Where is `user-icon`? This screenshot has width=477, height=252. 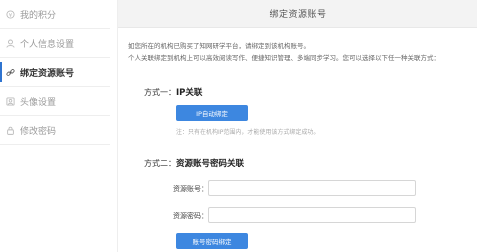
user-icon is located at coordinates (10, 43).